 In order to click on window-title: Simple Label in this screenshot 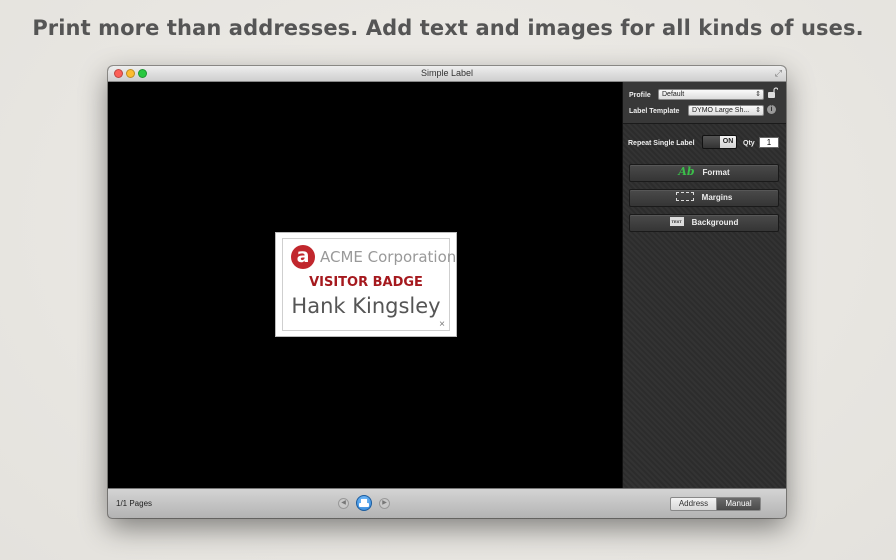, I will do `click(447, 73)`.